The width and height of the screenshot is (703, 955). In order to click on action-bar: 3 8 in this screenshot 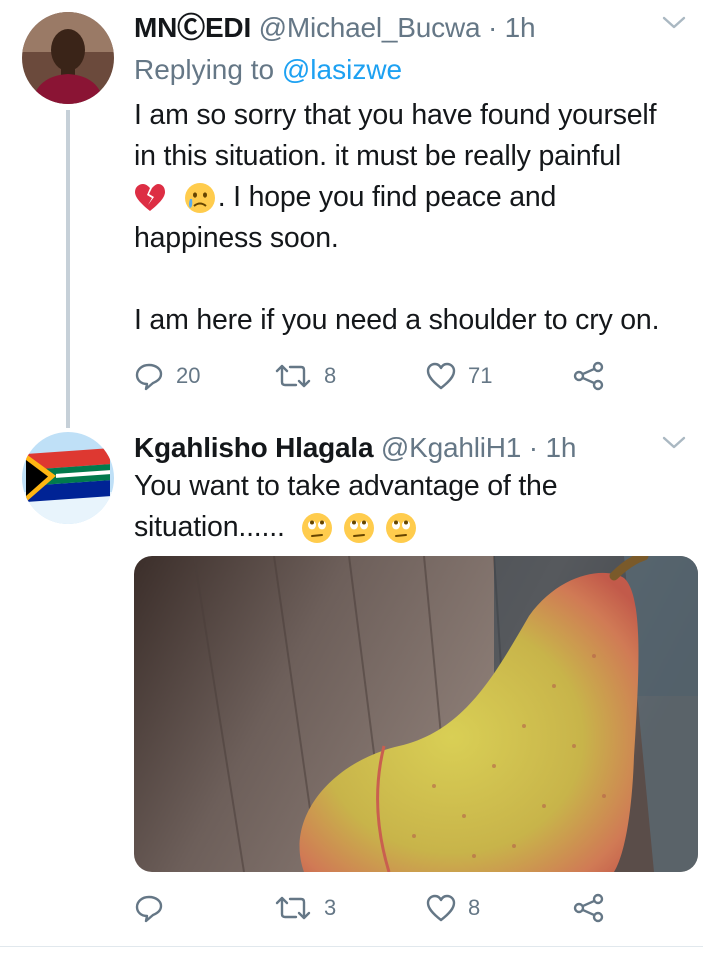, I will do `click(394, 908)`.